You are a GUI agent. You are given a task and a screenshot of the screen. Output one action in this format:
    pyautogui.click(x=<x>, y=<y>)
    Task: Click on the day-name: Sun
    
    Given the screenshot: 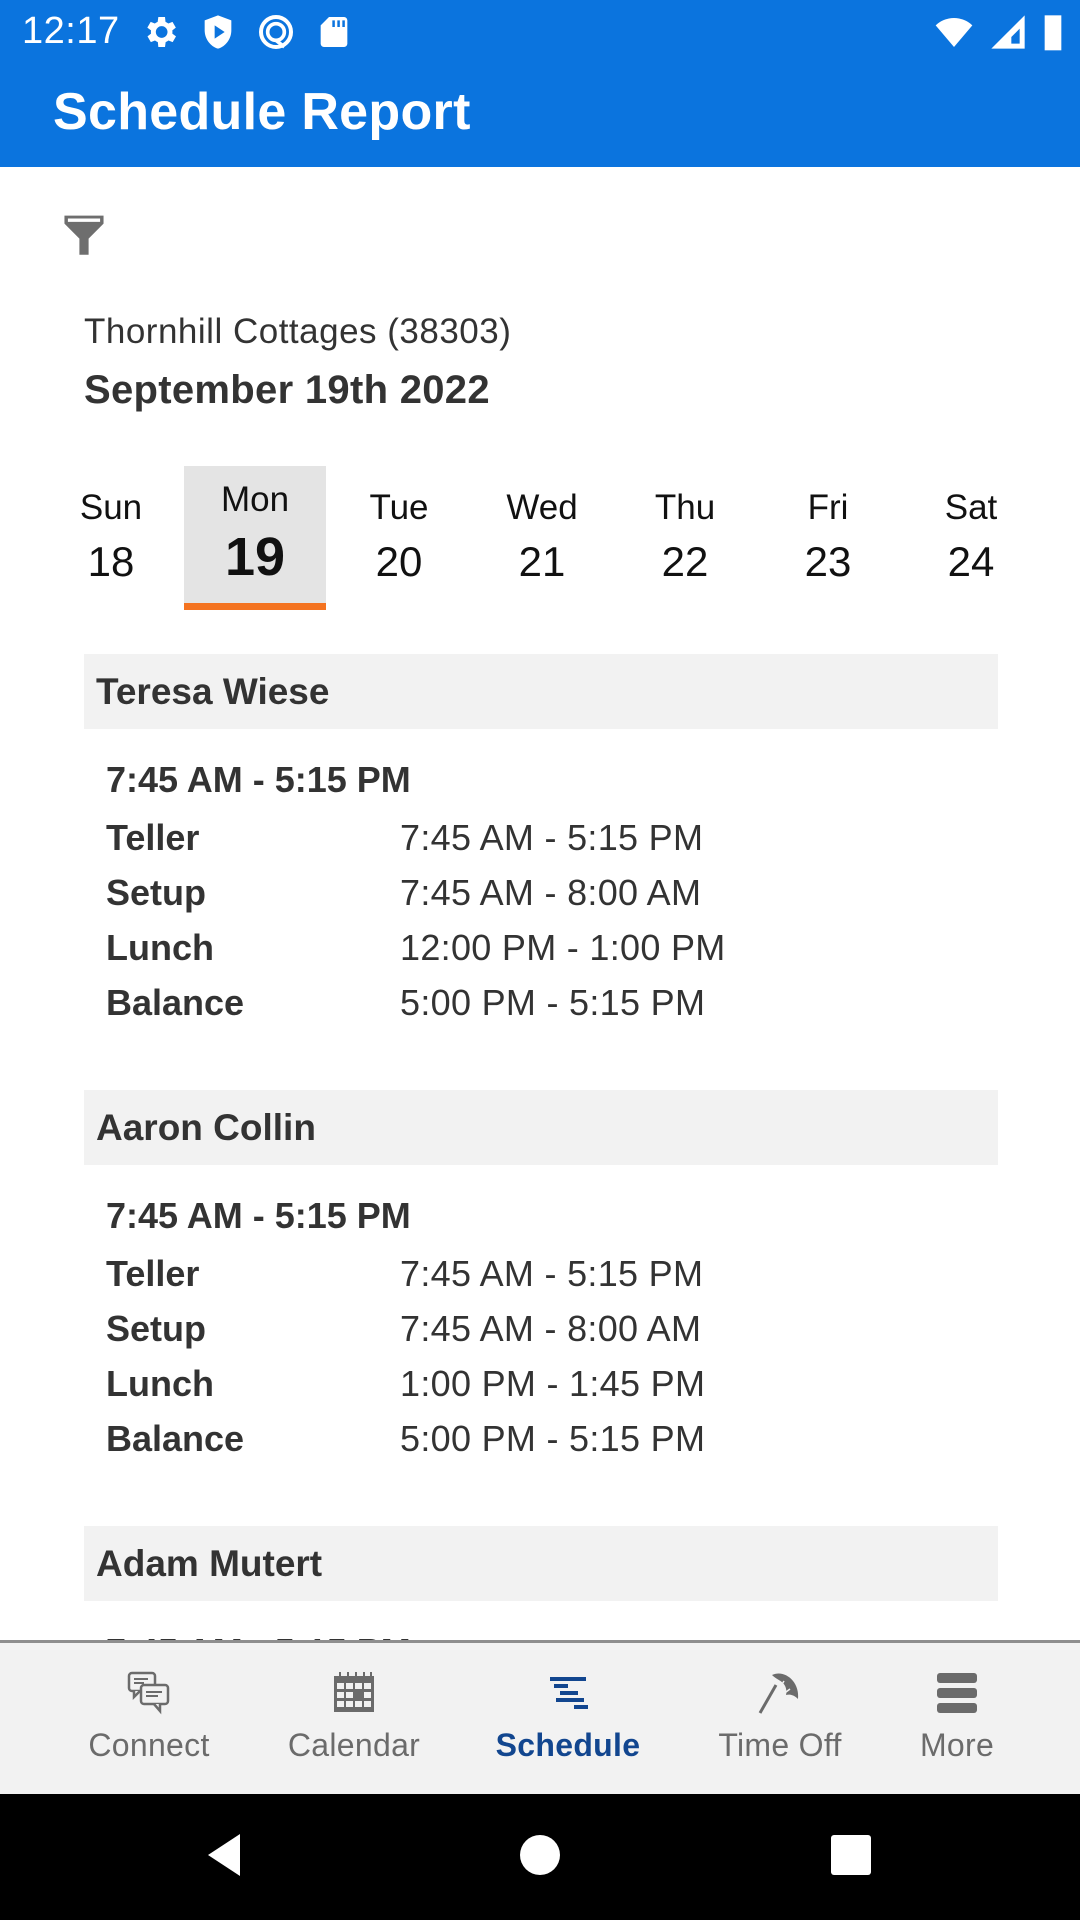 What is the action you would take?
    pyautogui.click(x=111, y=507)
    